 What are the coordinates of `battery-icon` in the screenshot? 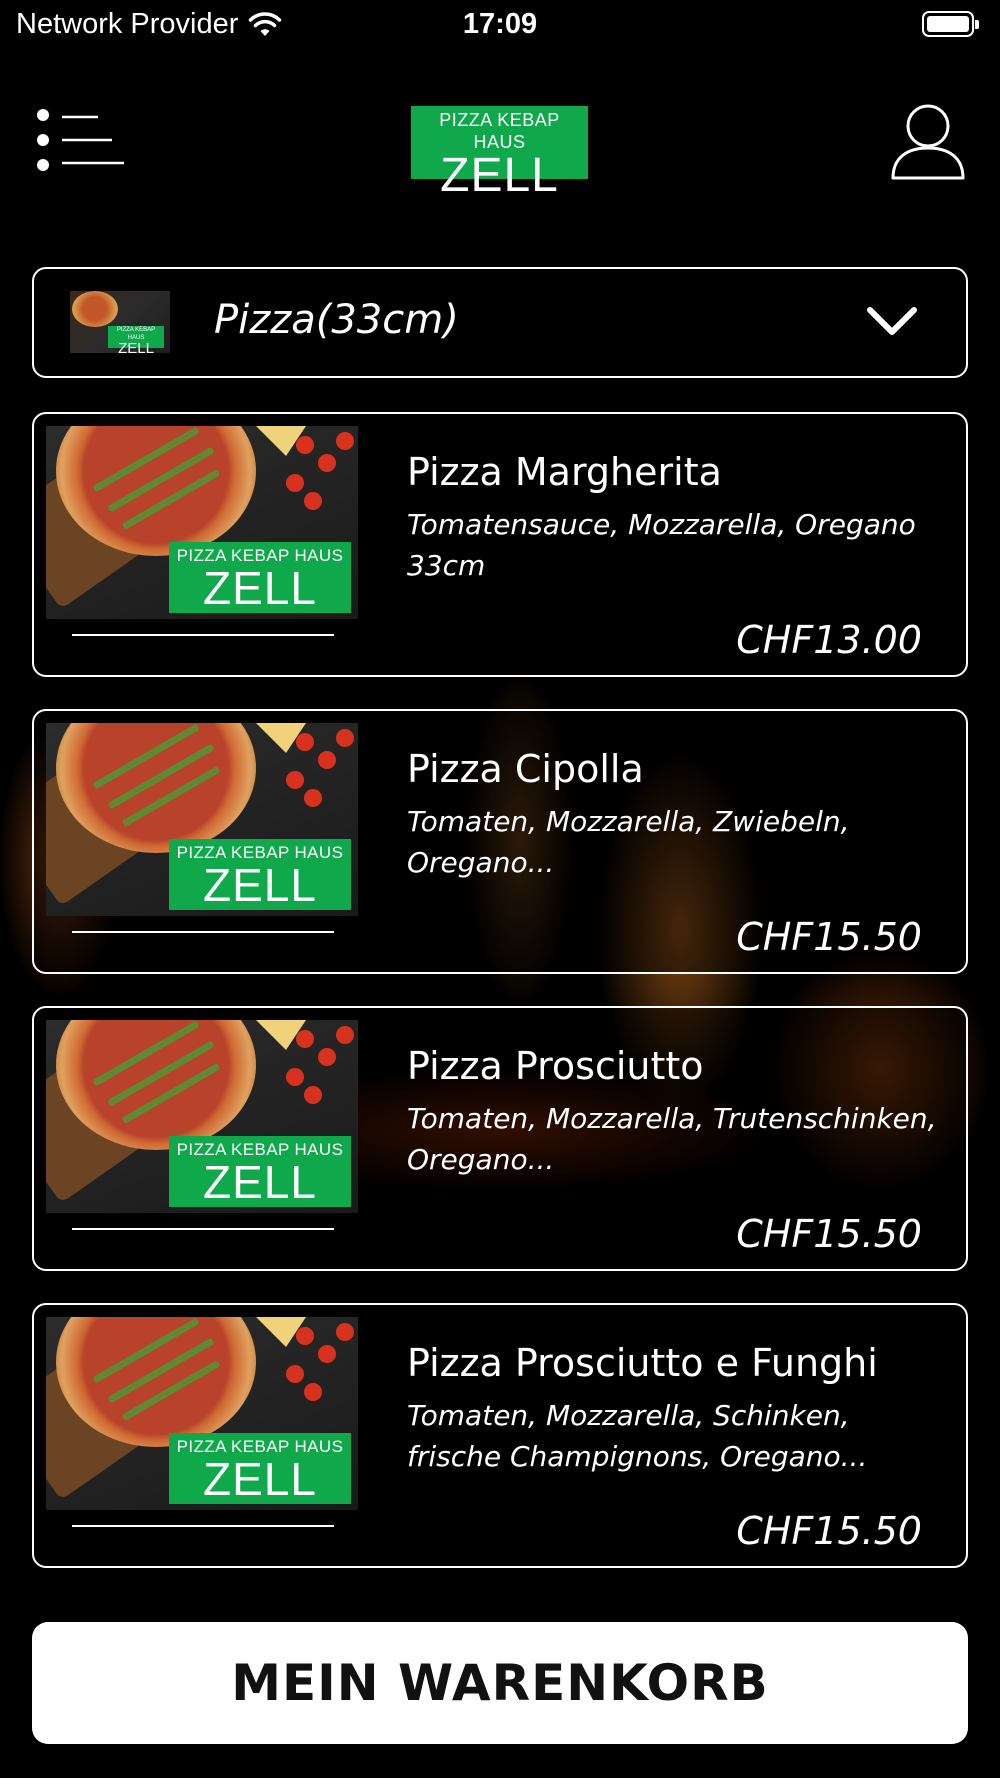 It's located at (950, 24).